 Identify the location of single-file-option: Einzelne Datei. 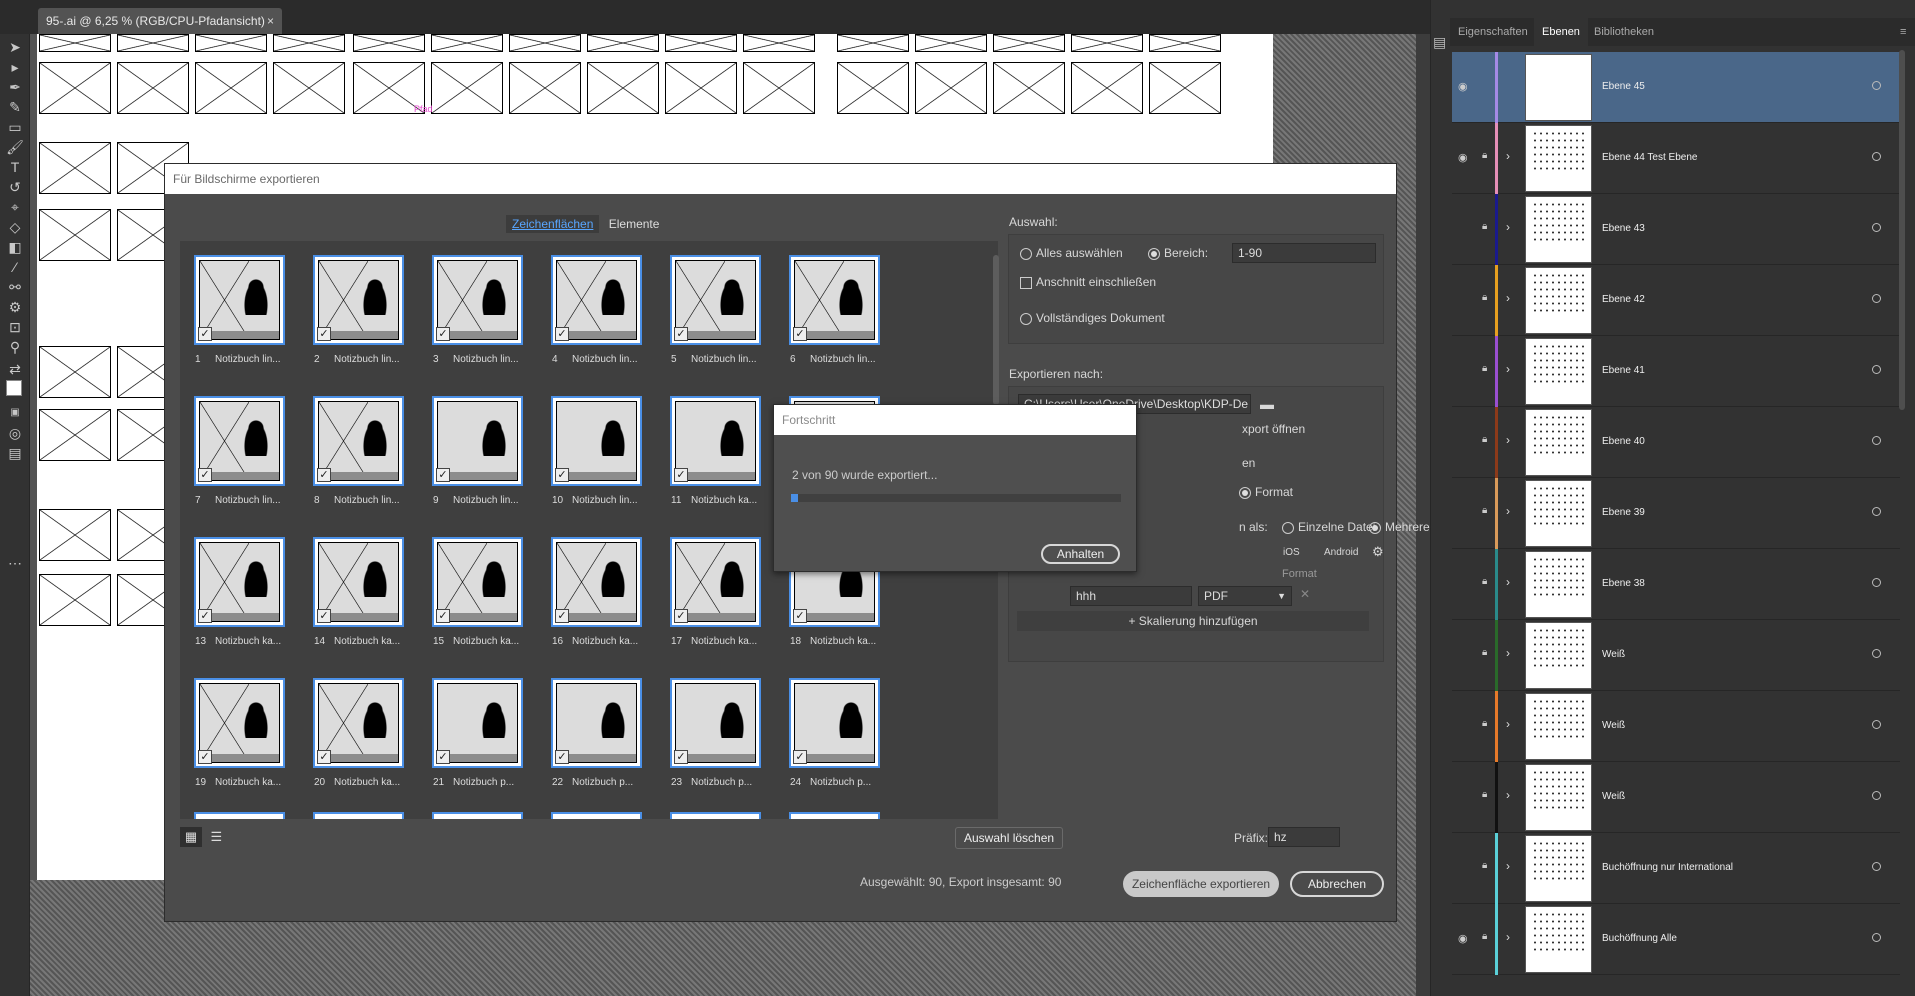
(1328, 527).